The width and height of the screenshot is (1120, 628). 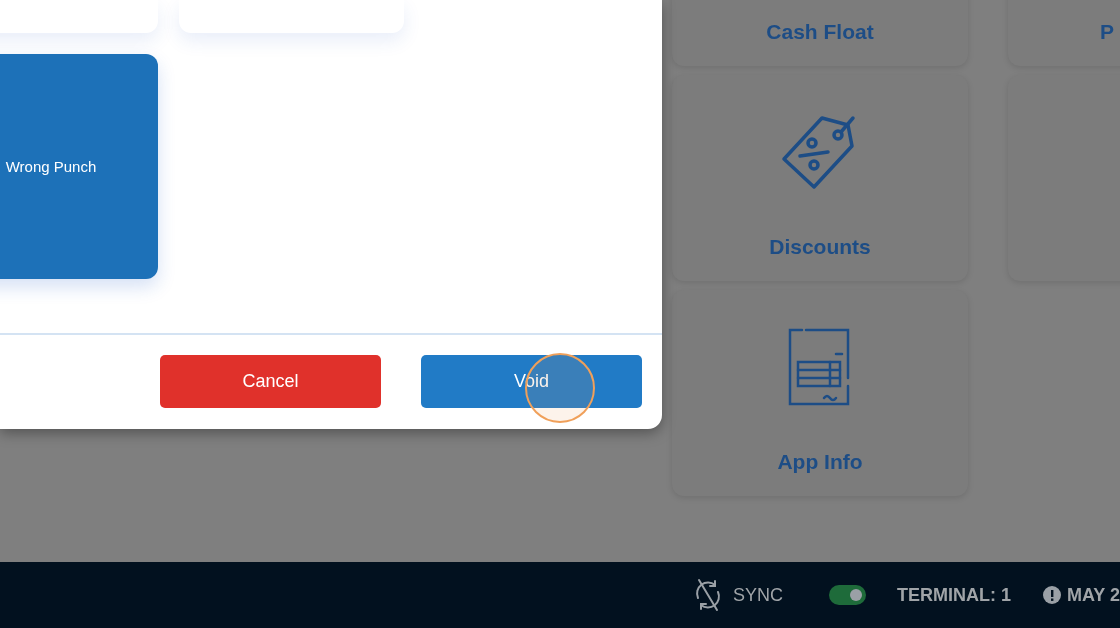 What do you see at coordinates (953, 595) in the screenshot?
I see `terminal-label: TERMINAL: 1` at bounding box center [953, 595].